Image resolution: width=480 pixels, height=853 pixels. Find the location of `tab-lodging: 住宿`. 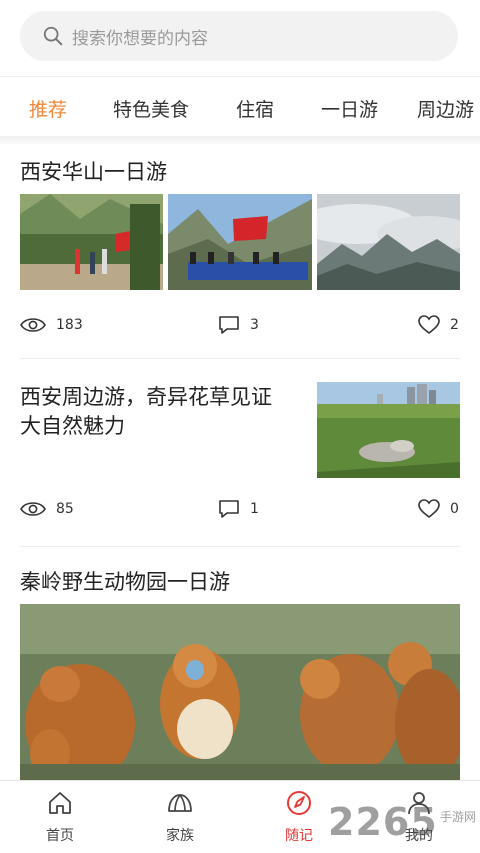

tab-lodging: 住宿 is located at coordinates (255, 108).